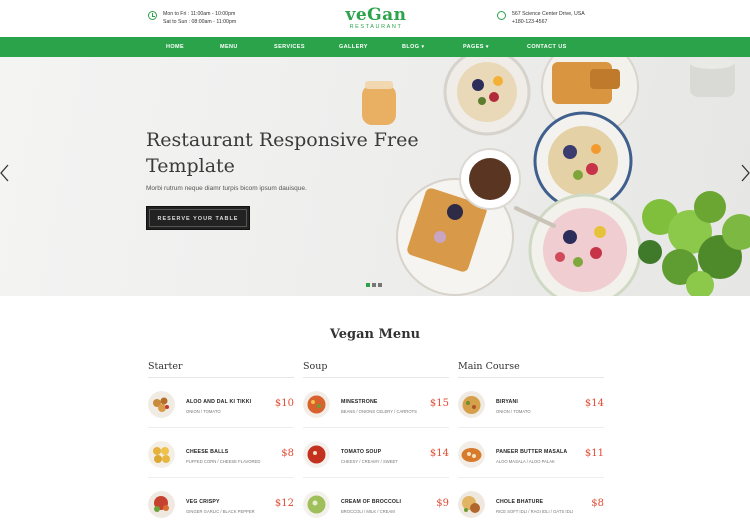 The height and width of the screenshot is (530, 750). I want to click on dish-name: MINESTRONE, so click(359, 402).